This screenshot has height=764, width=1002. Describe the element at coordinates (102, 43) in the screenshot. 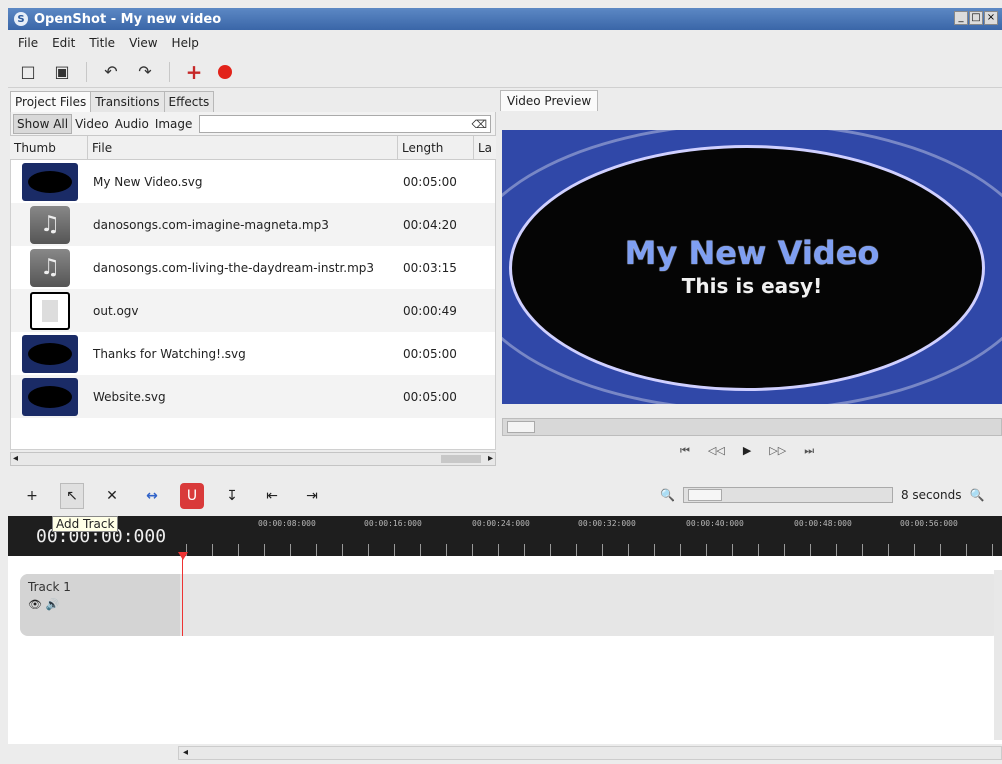

I see `menu-title: Title` at that location.